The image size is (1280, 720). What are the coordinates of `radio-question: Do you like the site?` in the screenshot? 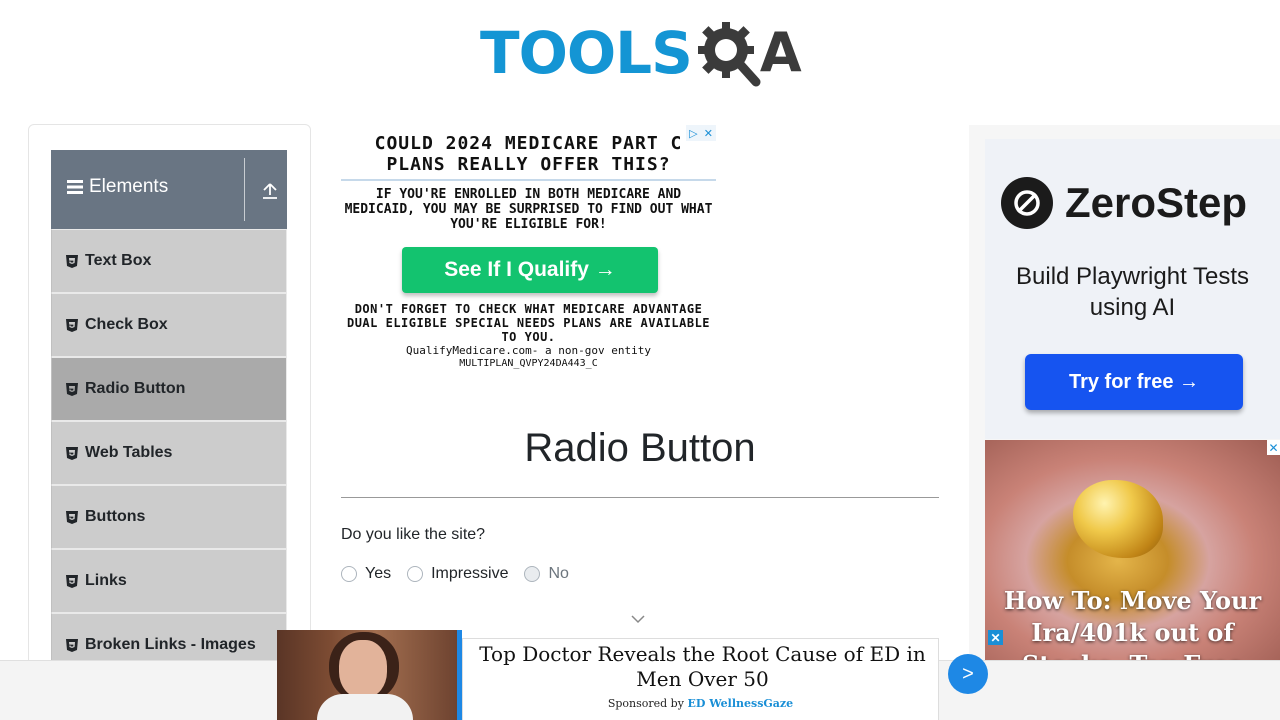 It's located at (413, 534).